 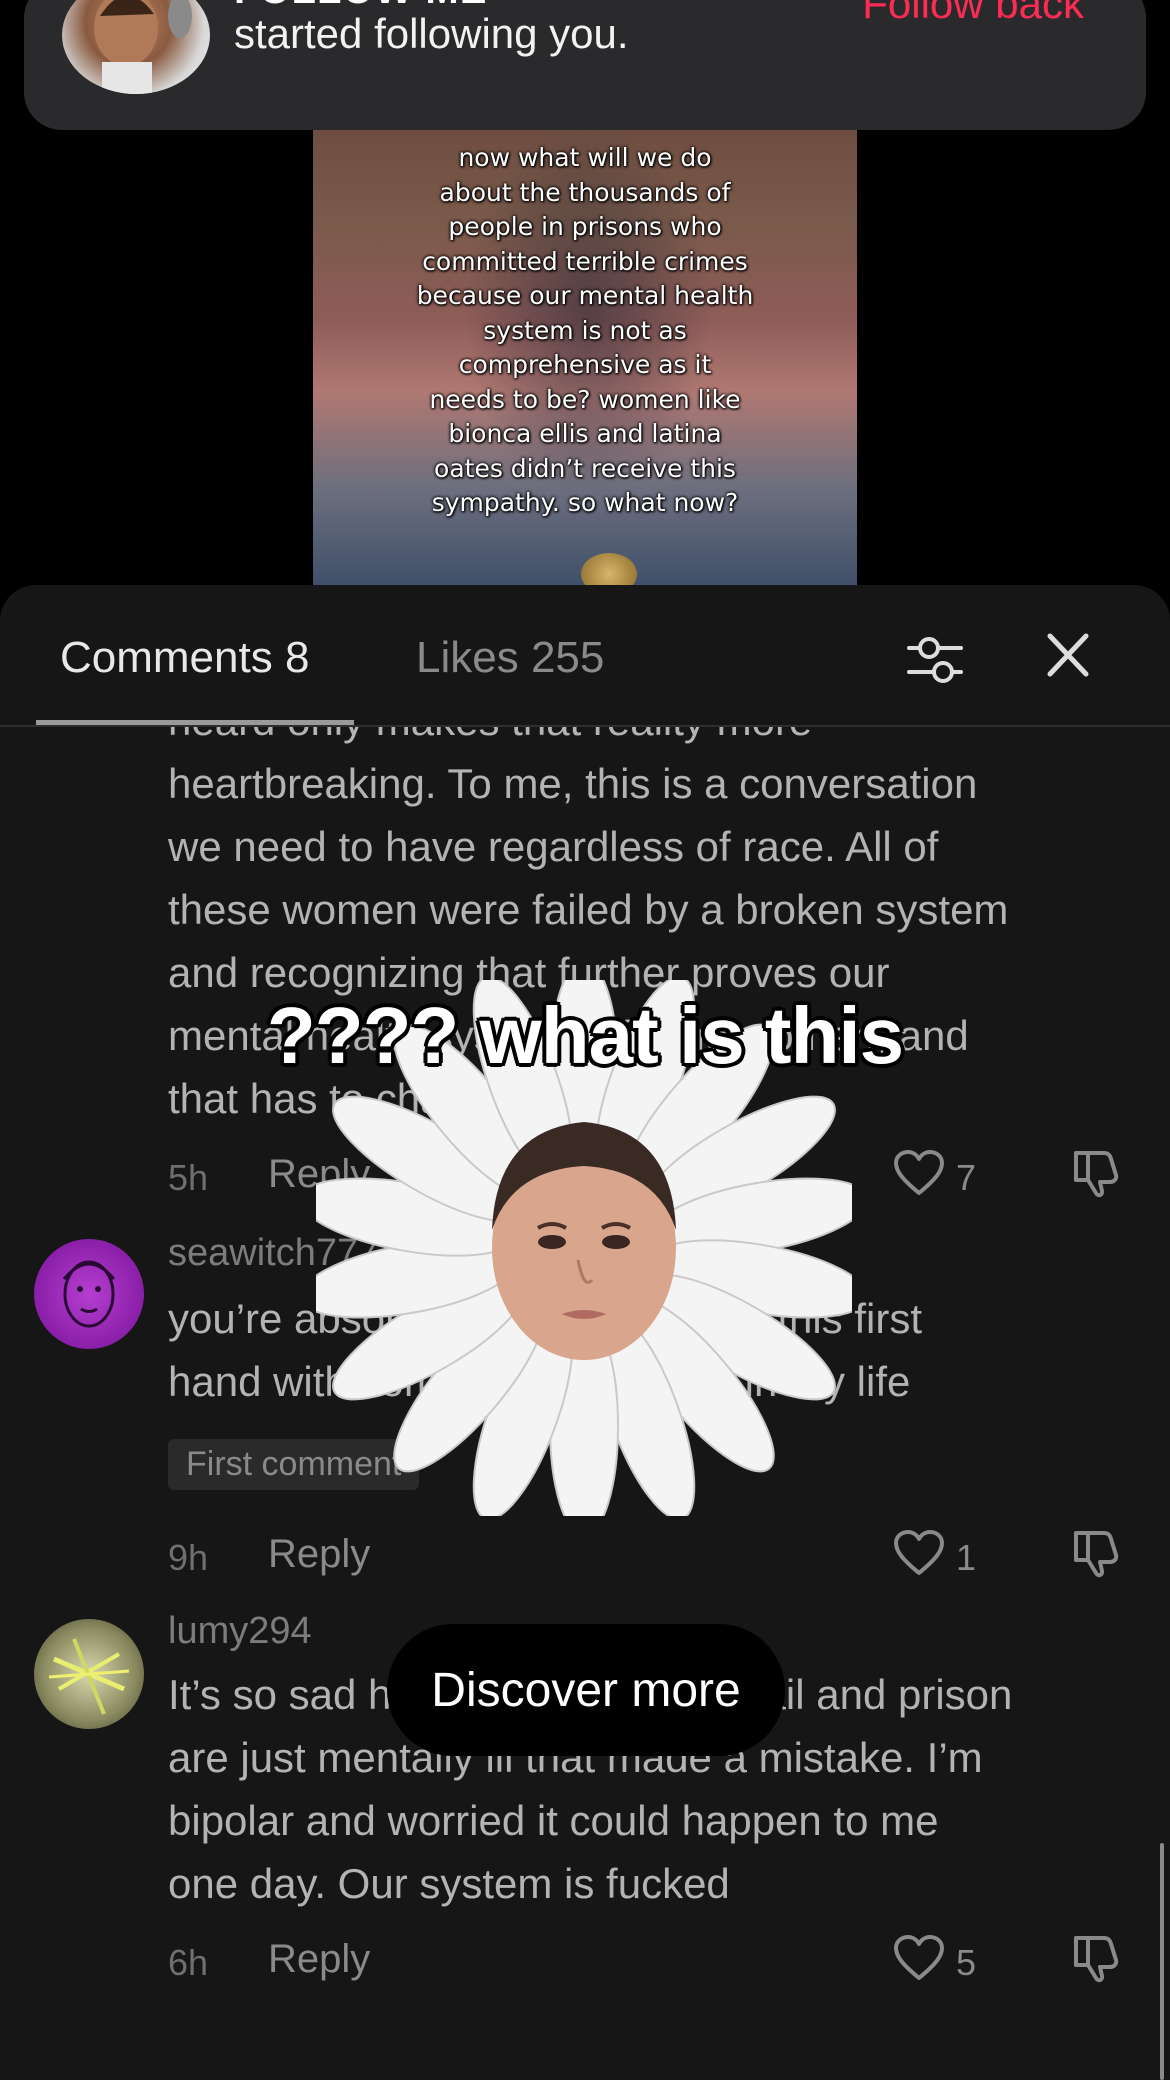 What do you see at coordinates (973, 14) in the screenshot?
I see `follow-back-button: Follow back` at bounding box center [973, 14].